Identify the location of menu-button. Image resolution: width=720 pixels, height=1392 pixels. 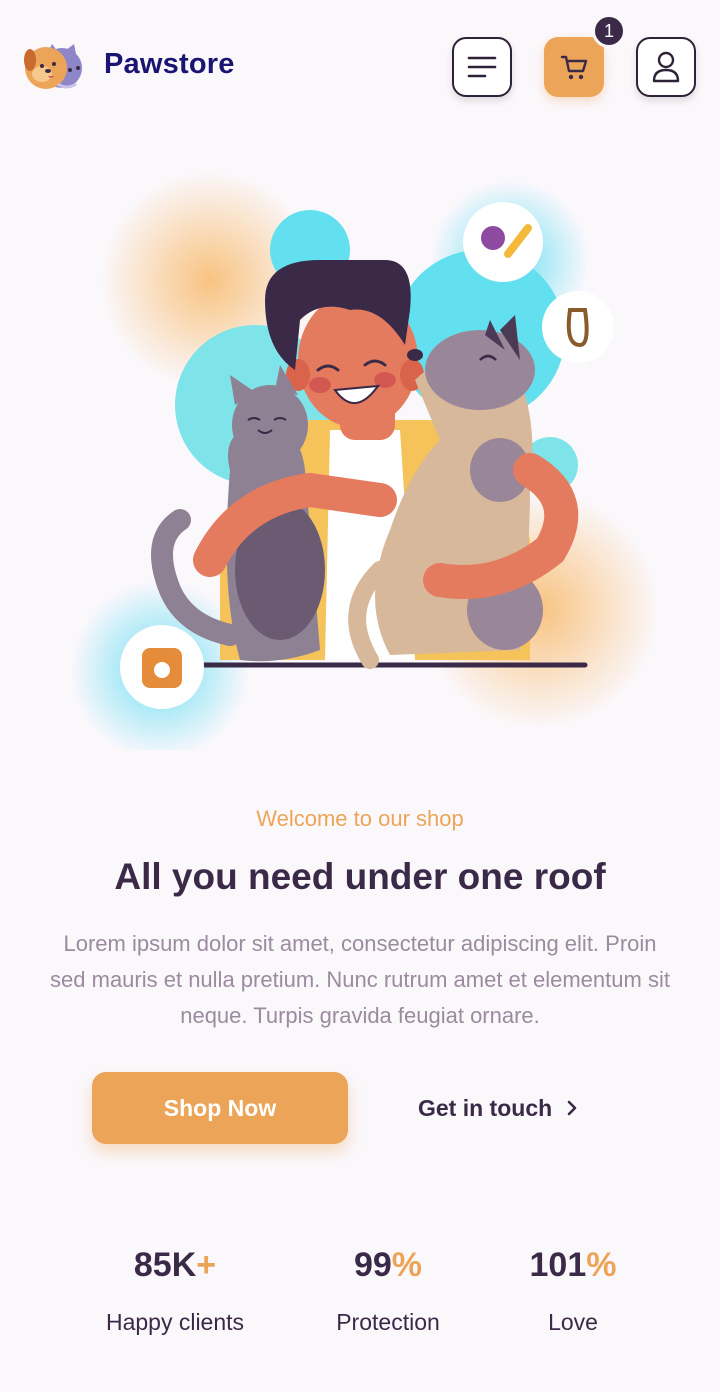
(482, 67).